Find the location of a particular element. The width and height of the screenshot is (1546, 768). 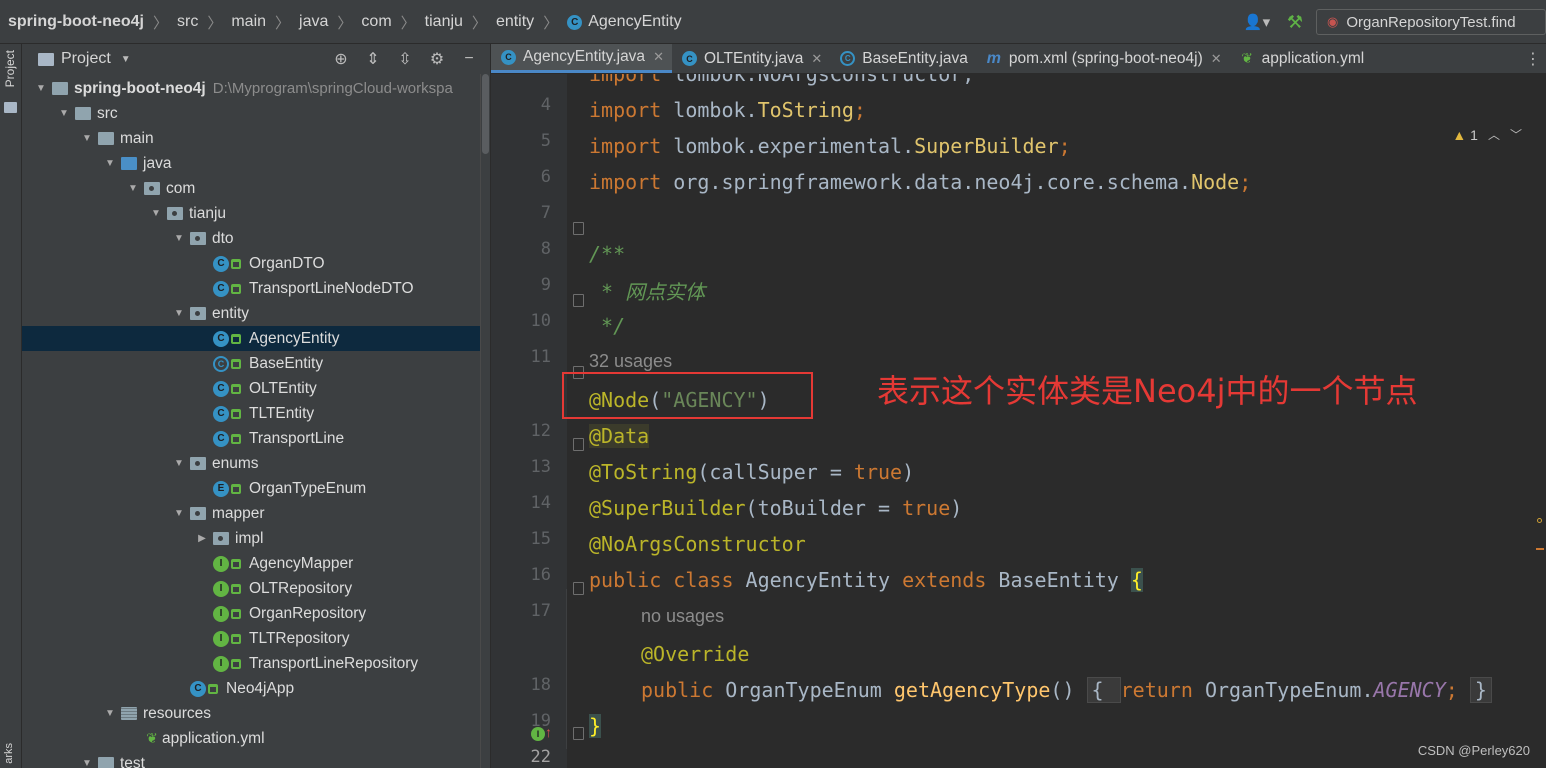

tree-item-entity: ▼ entity is located at coordinates (256, 313).